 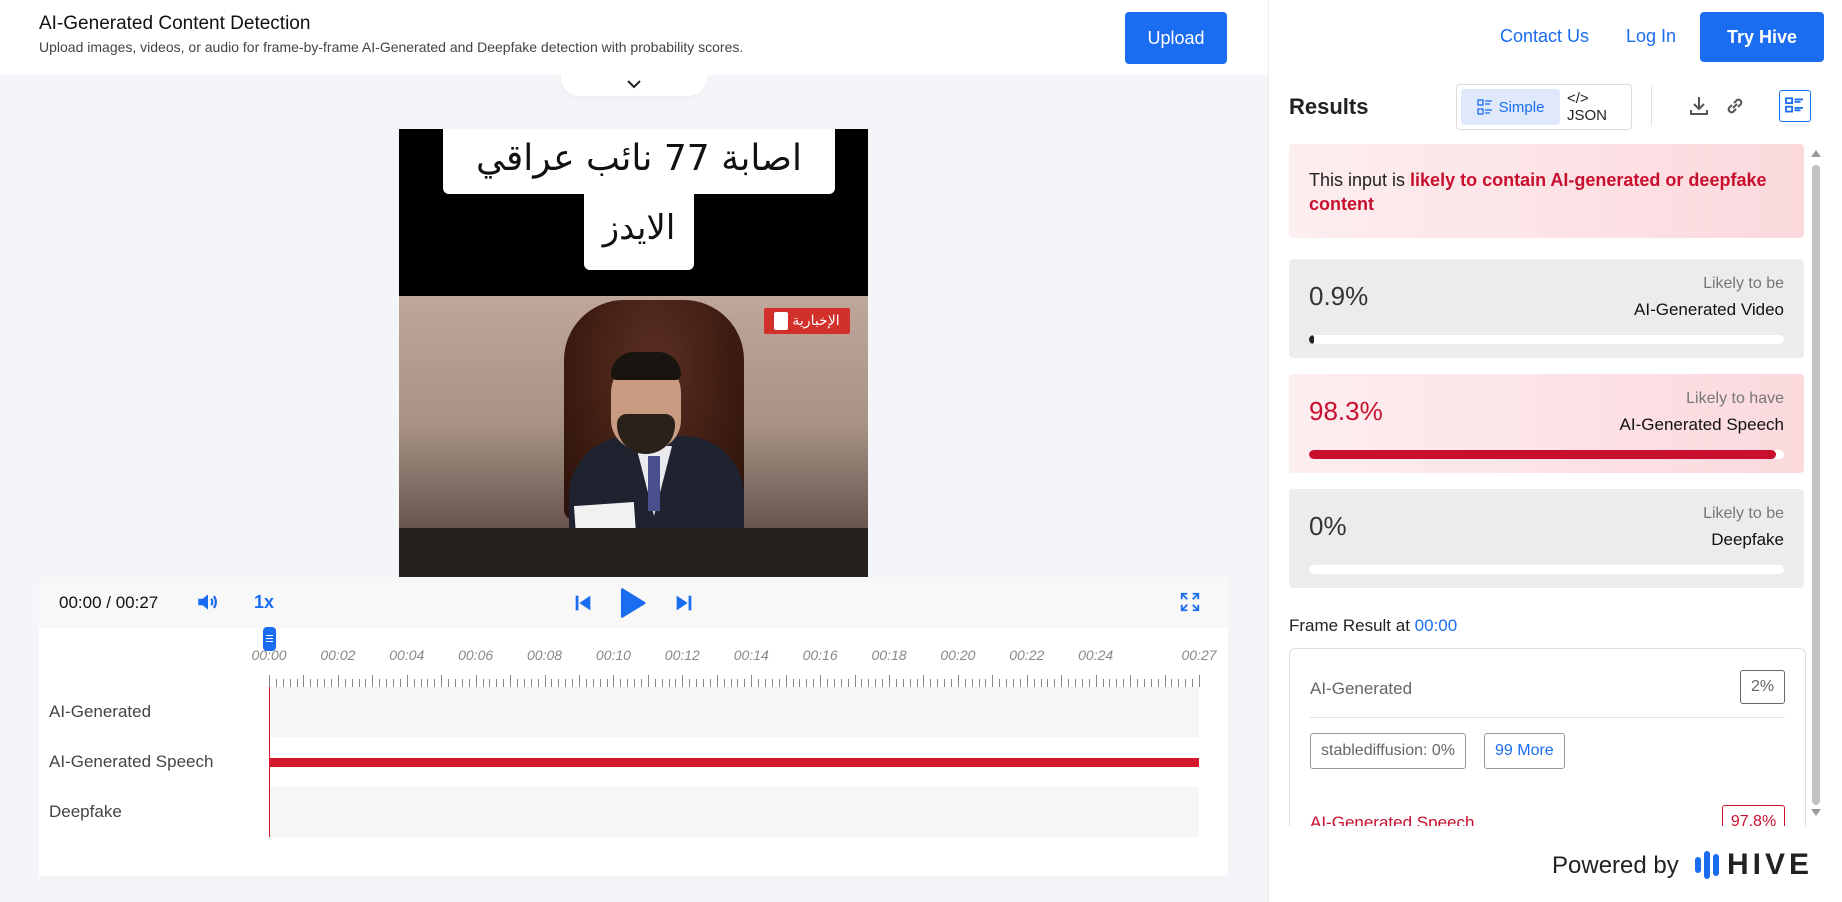 I want to click on track-label: Deepfake, so click(x=85, y=811).